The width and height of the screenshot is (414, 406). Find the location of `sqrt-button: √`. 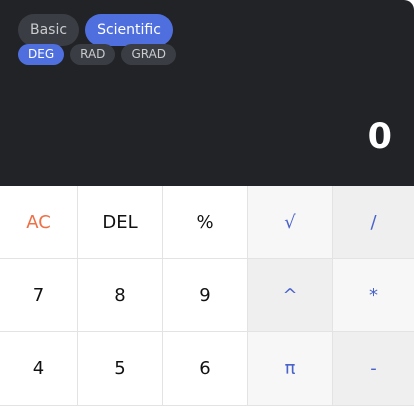

sqrt-button: √ is located at coordinates (290, 222).